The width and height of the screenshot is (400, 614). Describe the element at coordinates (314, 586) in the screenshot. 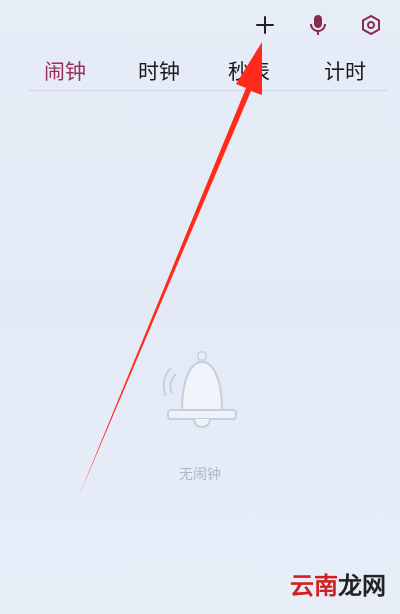

I see `watermark-part-1: 云南` at that location.